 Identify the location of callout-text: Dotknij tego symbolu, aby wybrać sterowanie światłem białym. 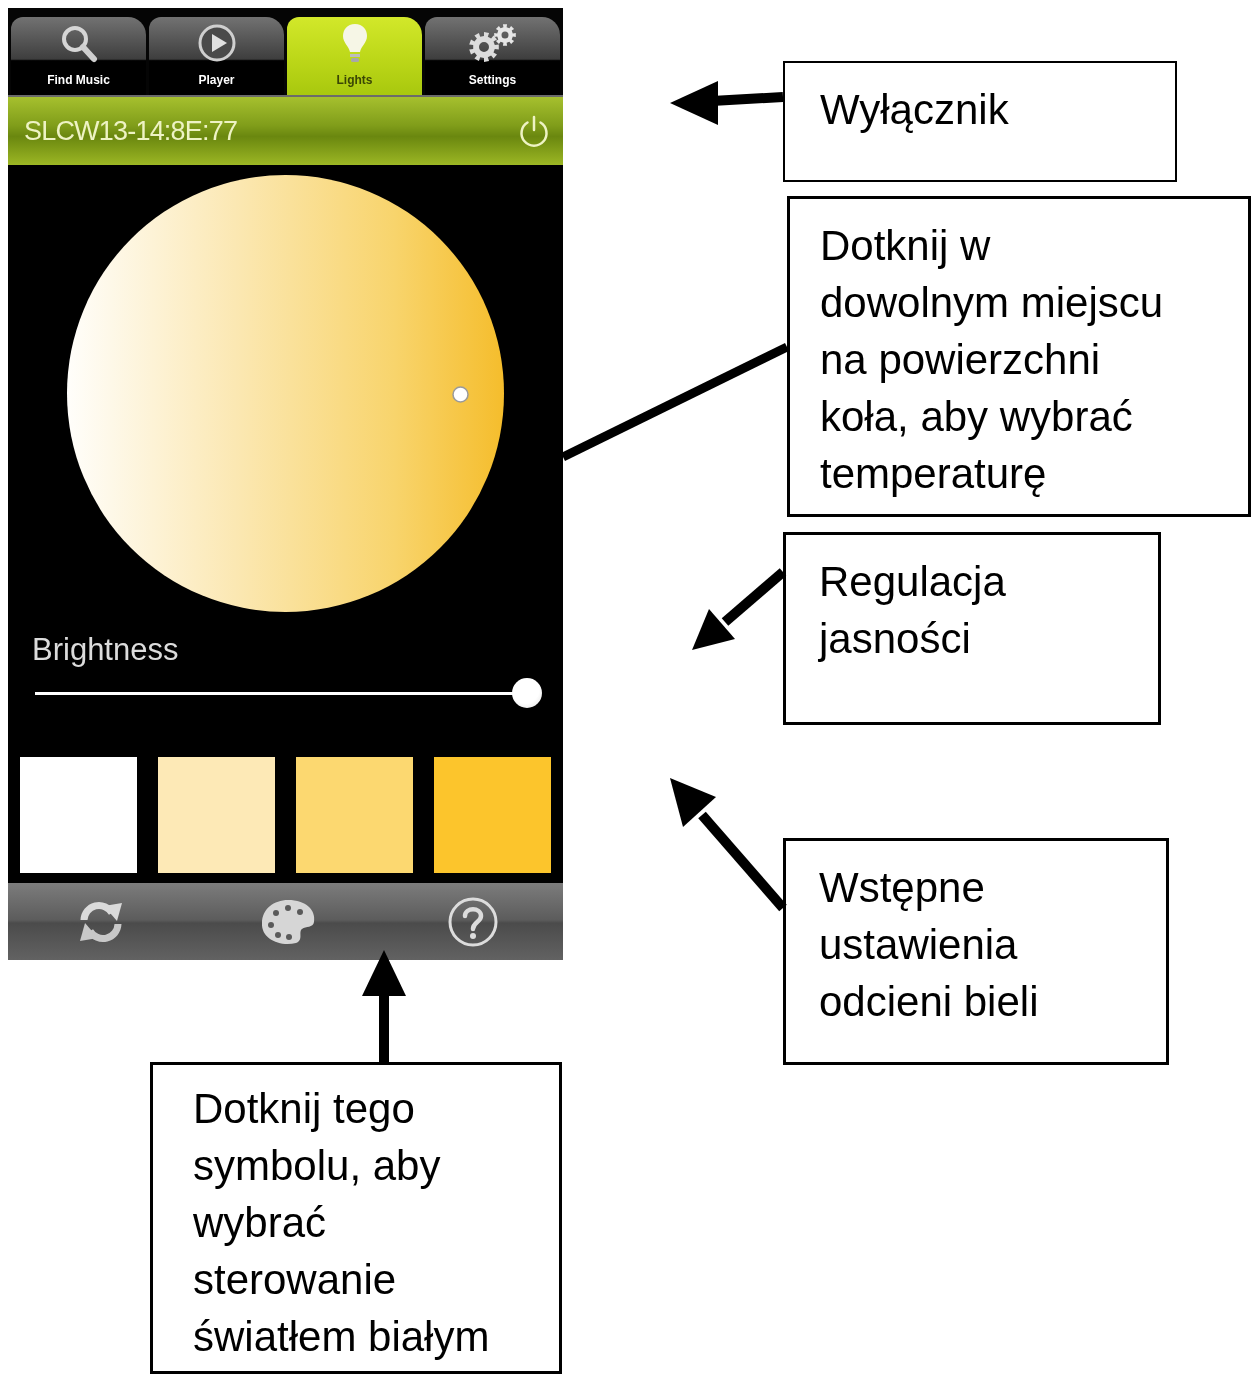
(342, 1223).